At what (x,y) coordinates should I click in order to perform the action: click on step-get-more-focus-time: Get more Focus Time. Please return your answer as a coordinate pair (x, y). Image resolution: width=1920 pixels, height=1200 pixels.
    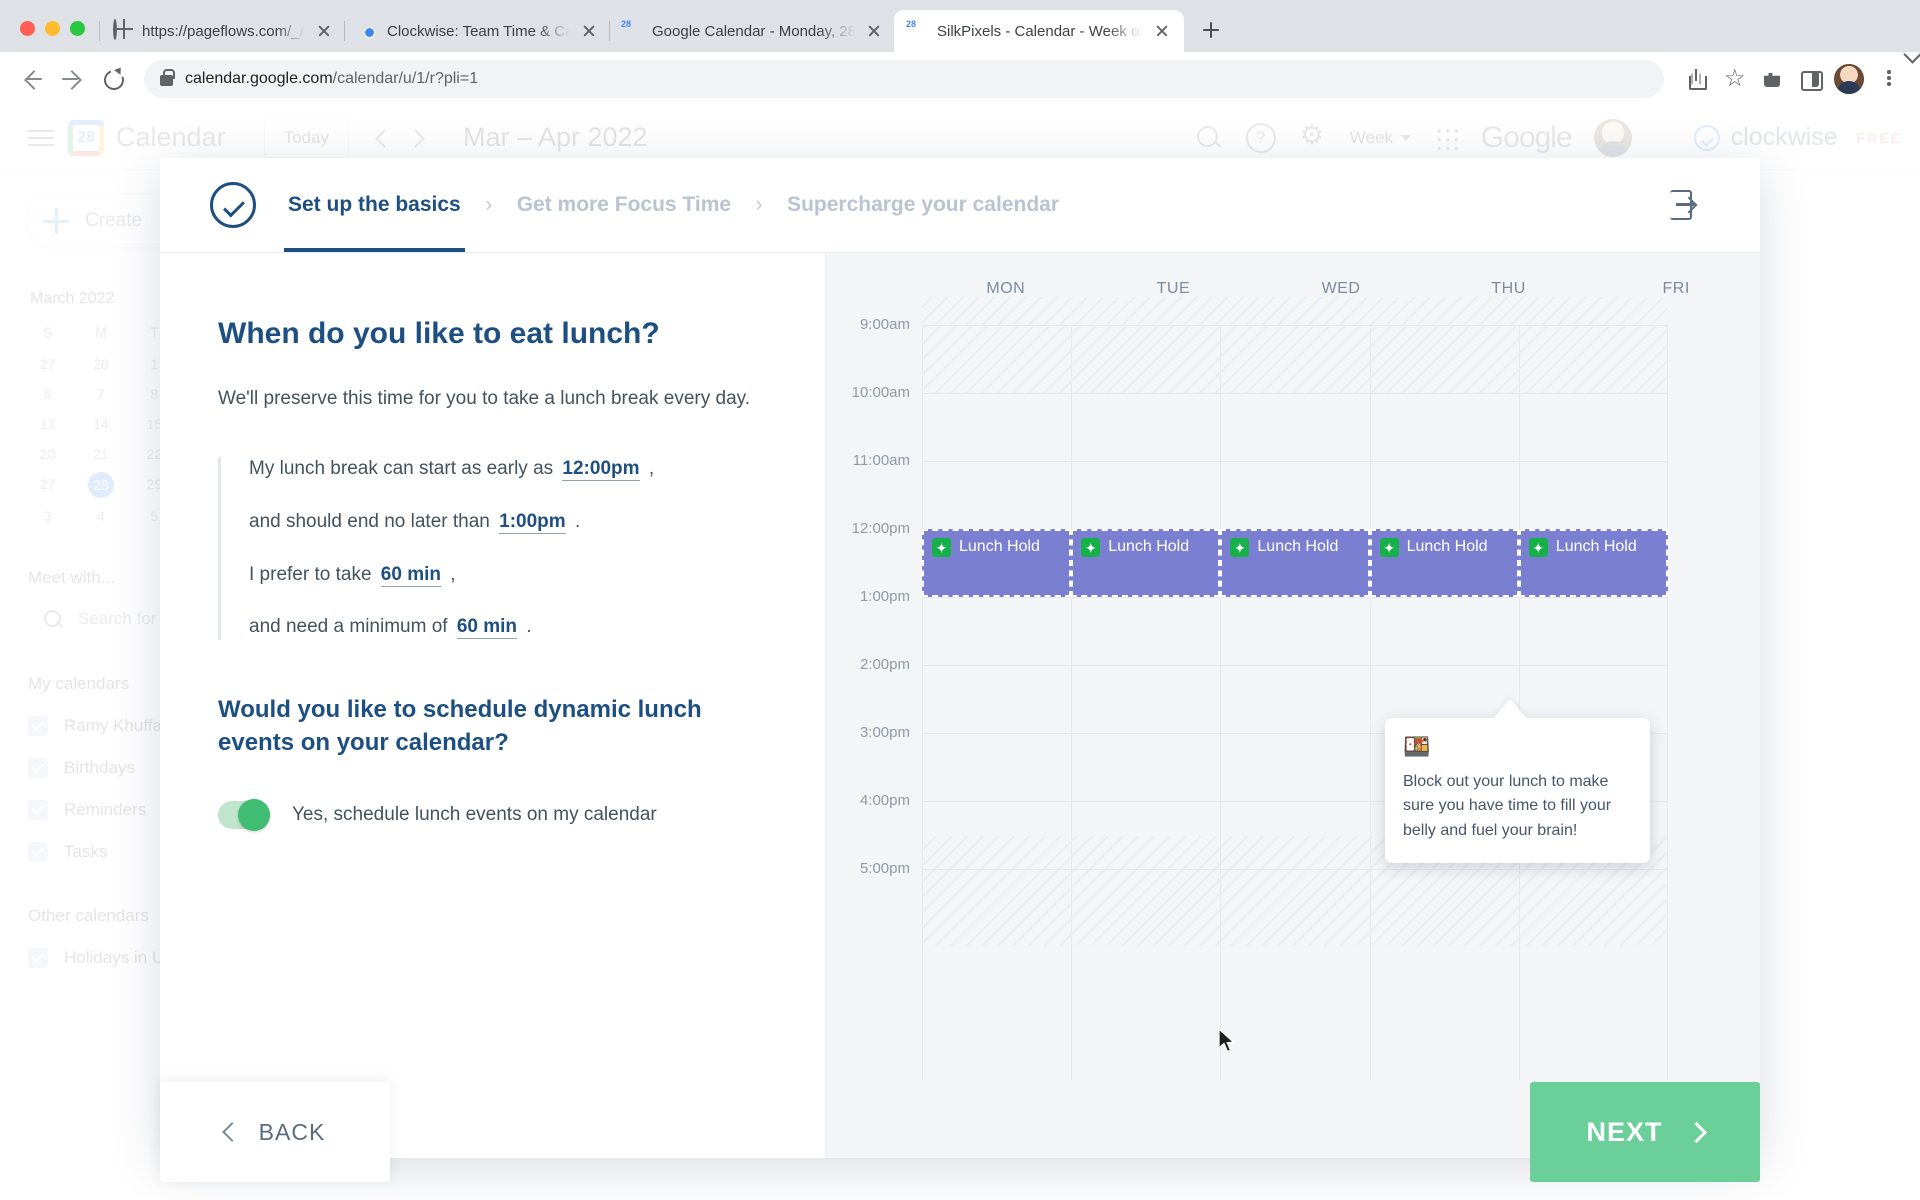
    Looking at the image, I should click on (624, 205).